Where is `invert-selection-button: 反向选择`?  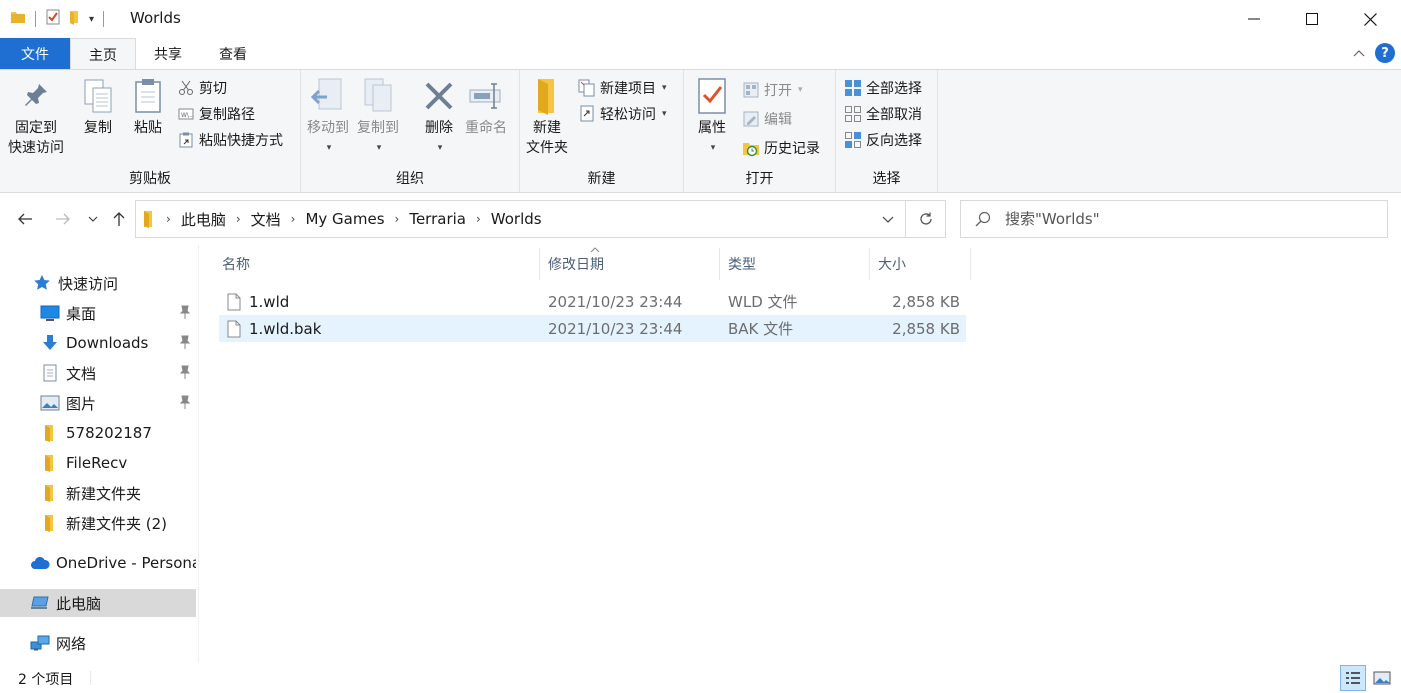
invert-selection-button: 反向选择 is located at coordinates (883, 140).